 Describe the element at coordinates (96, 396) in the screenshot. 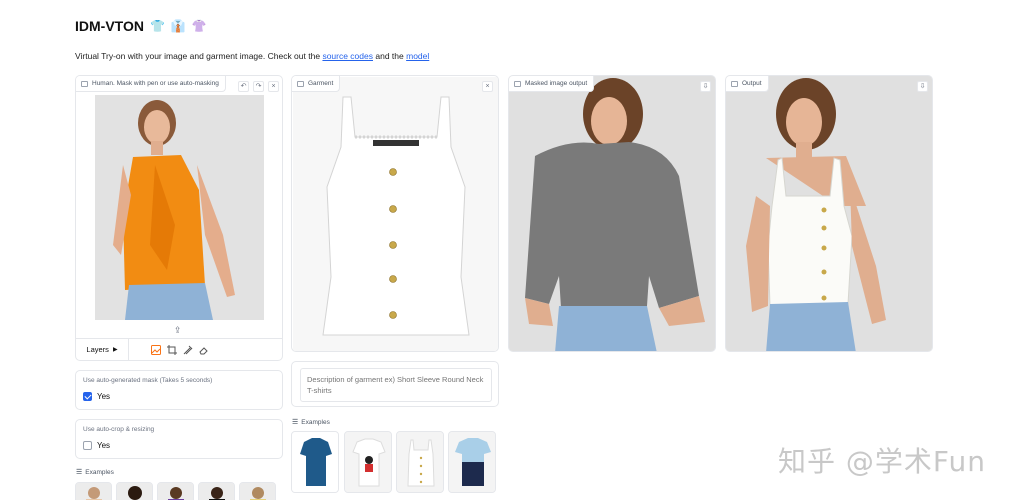

I see `auto-mask-checkbox-row: Yes` at that location.